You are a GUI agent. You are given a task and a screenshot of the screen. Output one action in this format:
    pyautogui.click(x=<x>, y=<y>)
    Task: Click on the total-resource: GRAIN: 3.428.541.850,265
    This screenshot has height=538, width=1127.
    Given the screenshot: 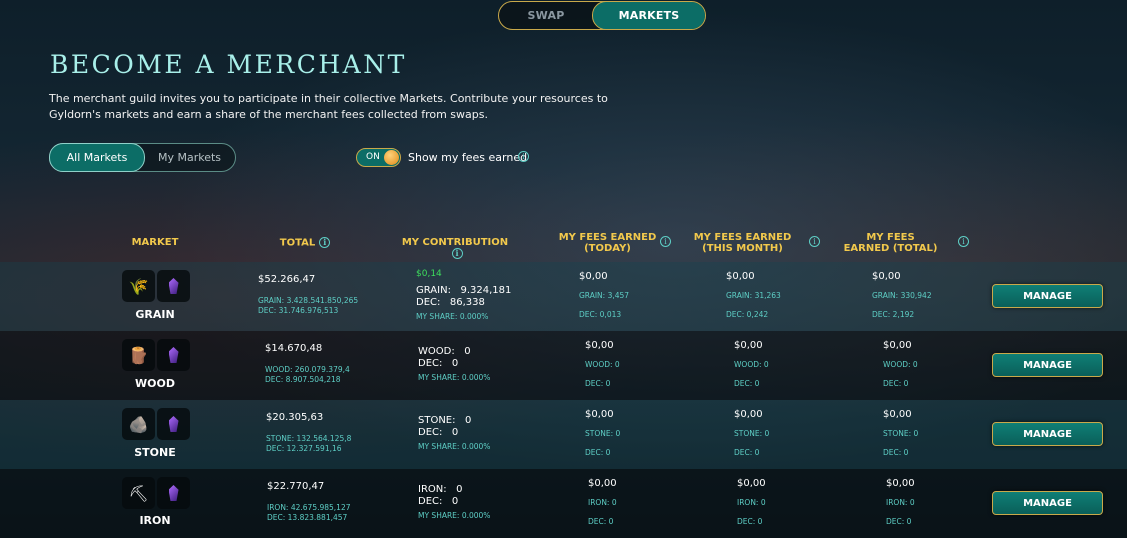 What is the action you would take?
    pyautogui.click(x=308, y=300)
    